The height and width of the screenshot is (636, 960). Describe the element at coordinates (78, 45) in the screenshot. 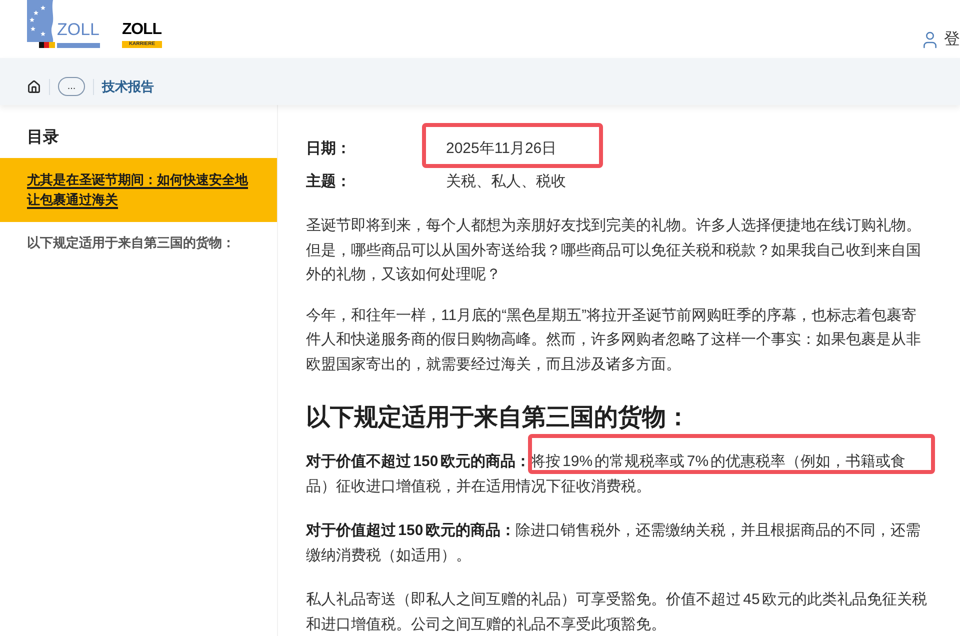

I see `logo-bar` at that location.